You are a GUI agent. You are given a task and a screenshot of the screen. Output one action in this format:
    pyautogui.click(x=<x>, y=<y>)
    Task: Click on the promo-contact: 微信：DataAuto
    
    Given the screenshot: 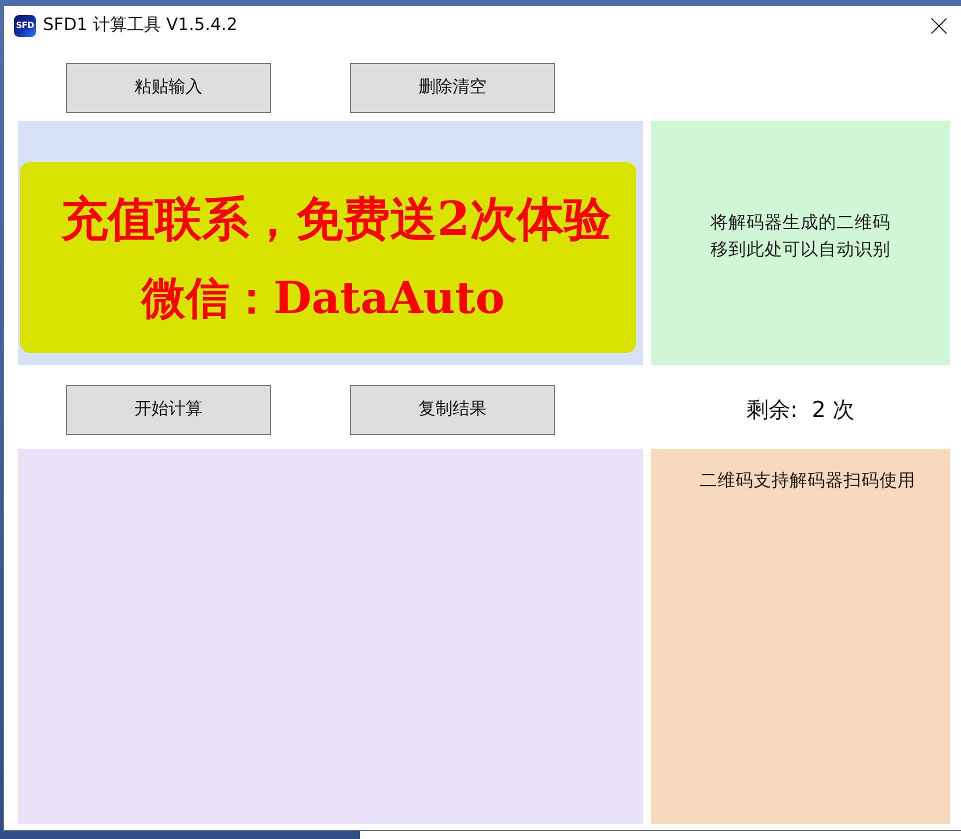 What is the action you would take?
    pyautogui.click(x=323, y=299)
    